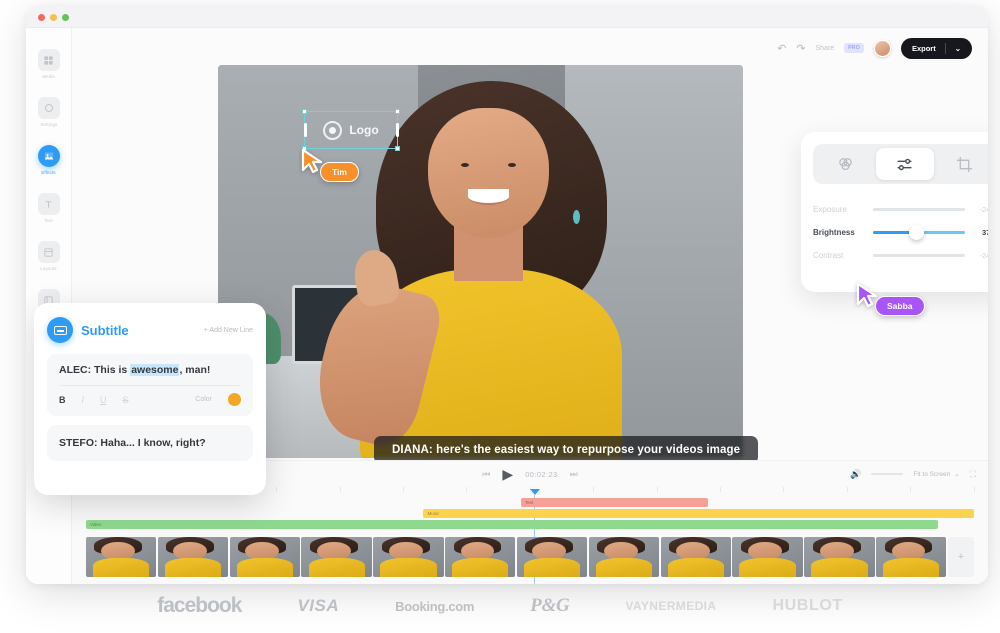 The height and width of the screenshot is (633, 1000). Describe the element at coordinates (397, 111) in the screenshot. I see `resize-handle-tr` at that location.